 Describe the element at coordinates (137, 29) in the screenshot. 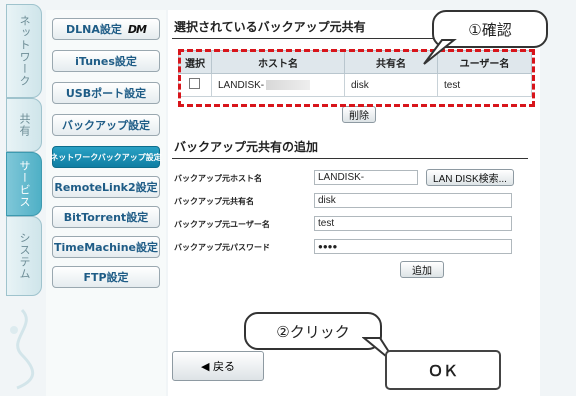

I see `dm-logo-icon: DM` at that location.